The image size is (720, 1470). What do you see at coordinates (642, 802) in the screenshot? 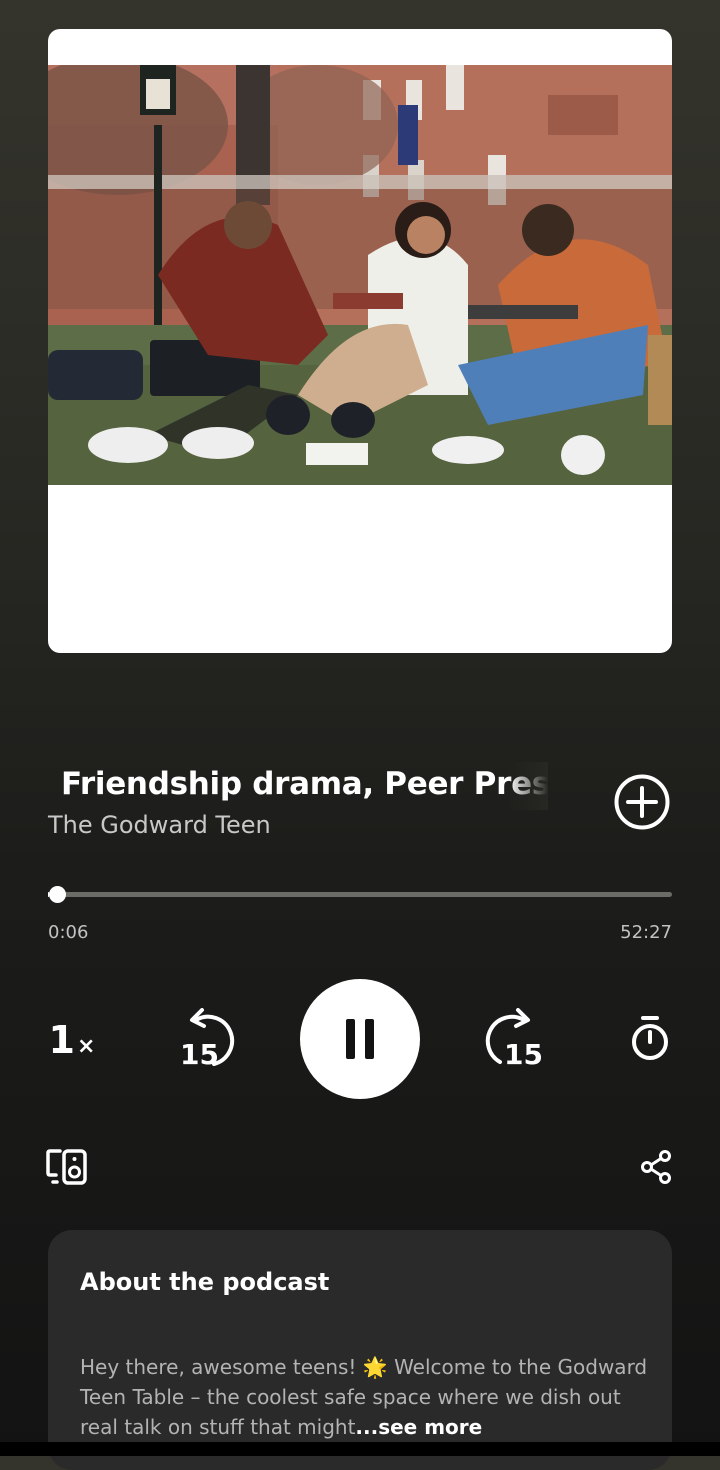
I see `add-circle-icon` at bounding box center [642, 802].